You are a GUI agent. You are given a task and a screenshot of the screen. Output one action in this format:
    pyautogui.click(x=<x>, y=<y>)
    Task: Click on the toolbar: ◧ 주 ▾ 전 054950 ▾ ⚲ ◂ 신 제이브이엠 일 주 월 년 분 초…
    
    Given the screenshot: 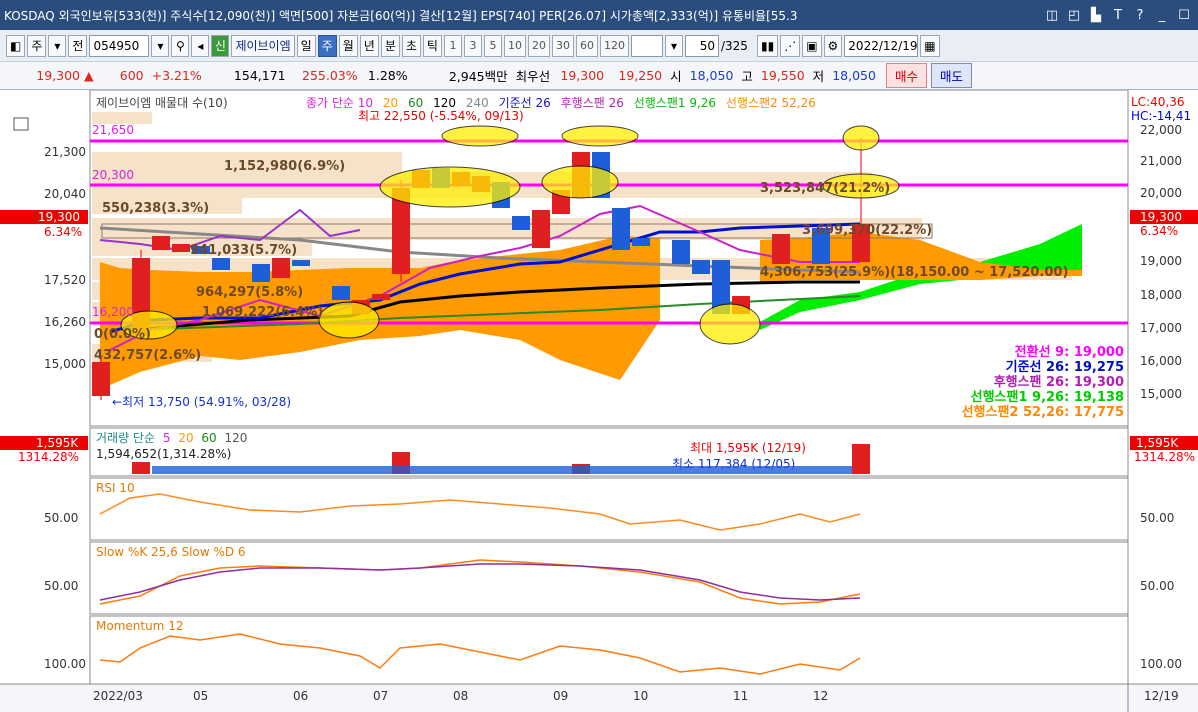 What is the action you would take?
    pyautogui.click(x=599, y=46)
    